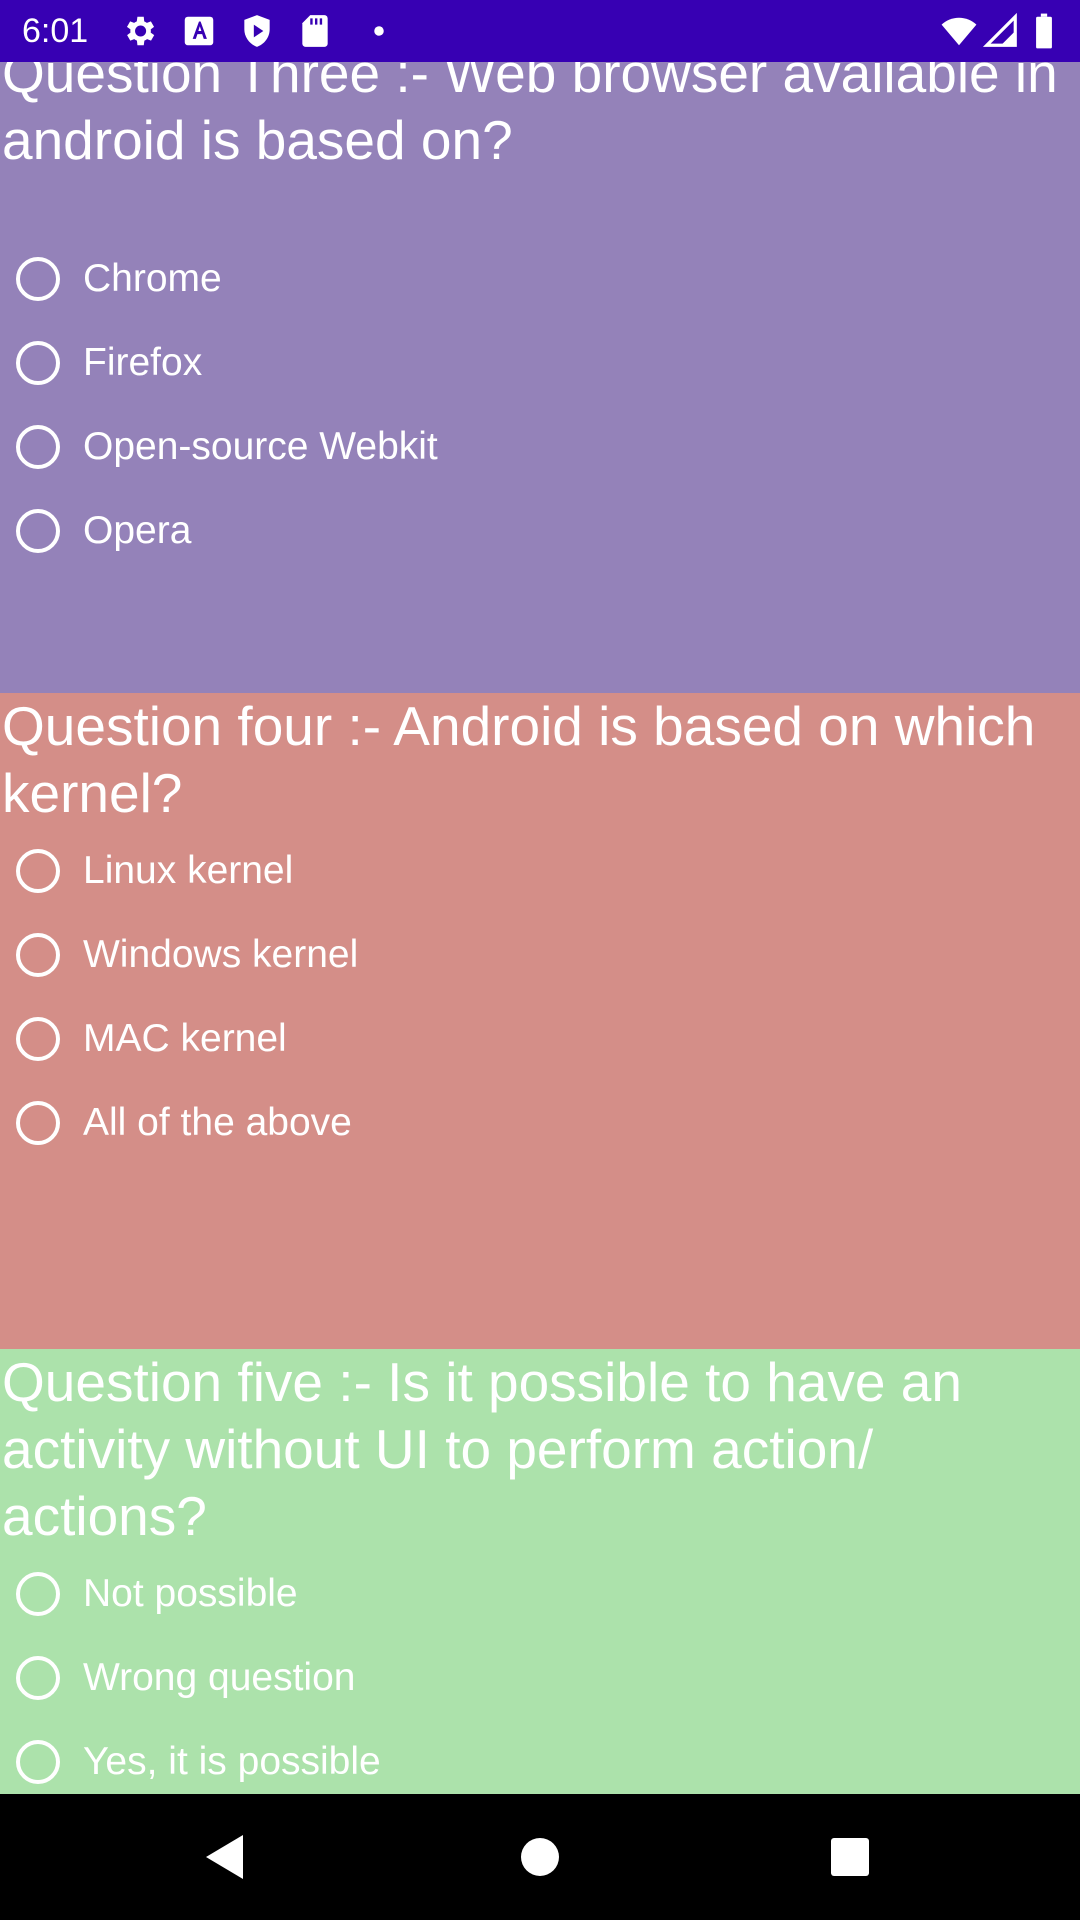 The height and width of the screenshot is (1920, 1080). What do you see at coordinates (221, 954) in the screenshot?
I see `option-label: Windows kernel` at bounding box center [221, 954].